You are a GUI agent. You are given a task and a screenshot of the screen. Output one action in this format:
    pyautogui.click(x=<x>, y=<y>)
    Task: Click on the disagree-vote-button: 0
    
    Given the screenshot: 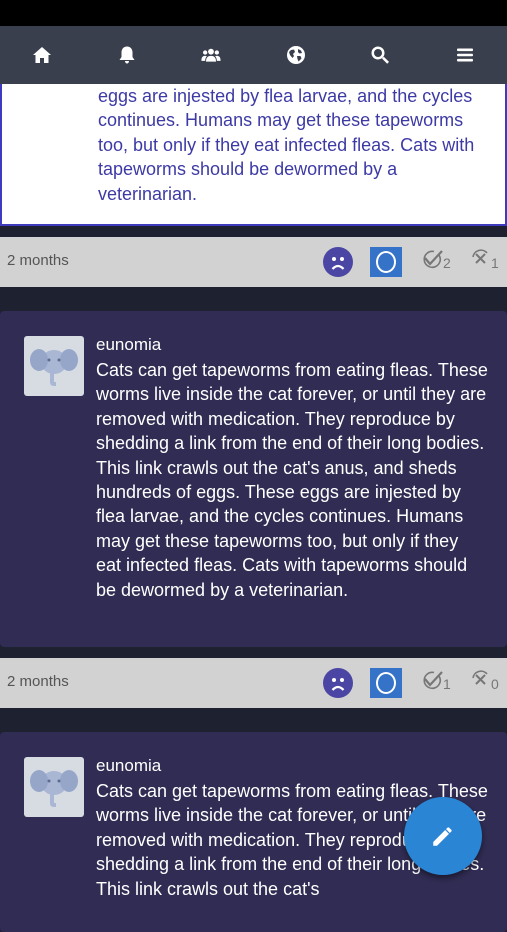 What is the action you would take?
    pyautogui.click(x=484, y=683)
    